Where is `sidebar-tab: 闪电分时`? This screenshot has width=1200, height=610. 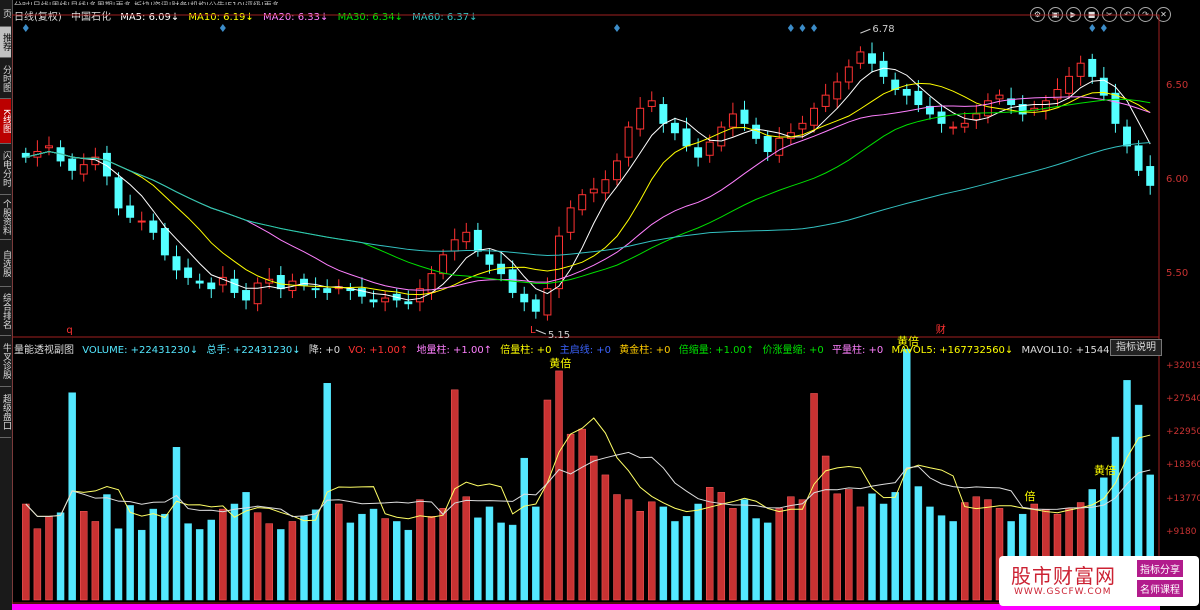
sidebar-tab: 闪电分时 is located at coordinates (5, 169).